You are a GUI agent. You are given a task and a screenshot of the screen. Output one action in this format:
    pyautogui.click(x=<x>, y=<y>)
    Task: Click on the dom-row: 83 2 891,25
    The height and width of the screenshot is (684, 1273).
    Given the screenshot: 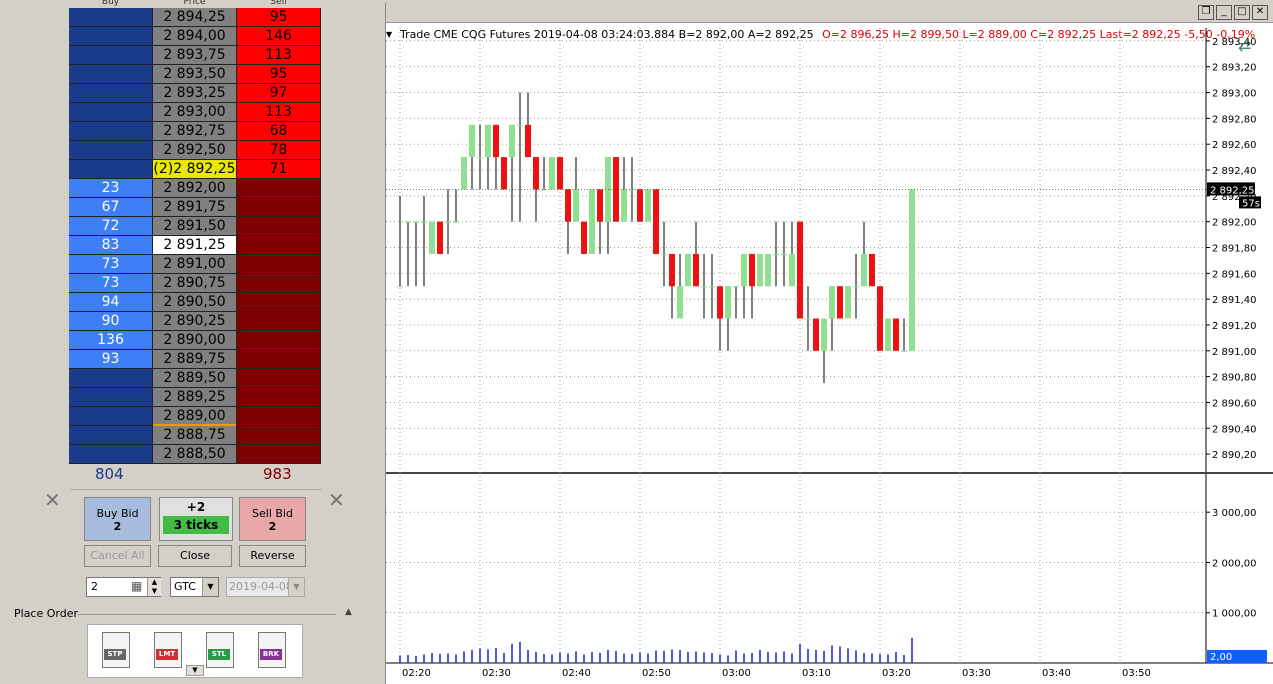 What is the action you would take?
    pyautogui.click(x=195, y=245)
    